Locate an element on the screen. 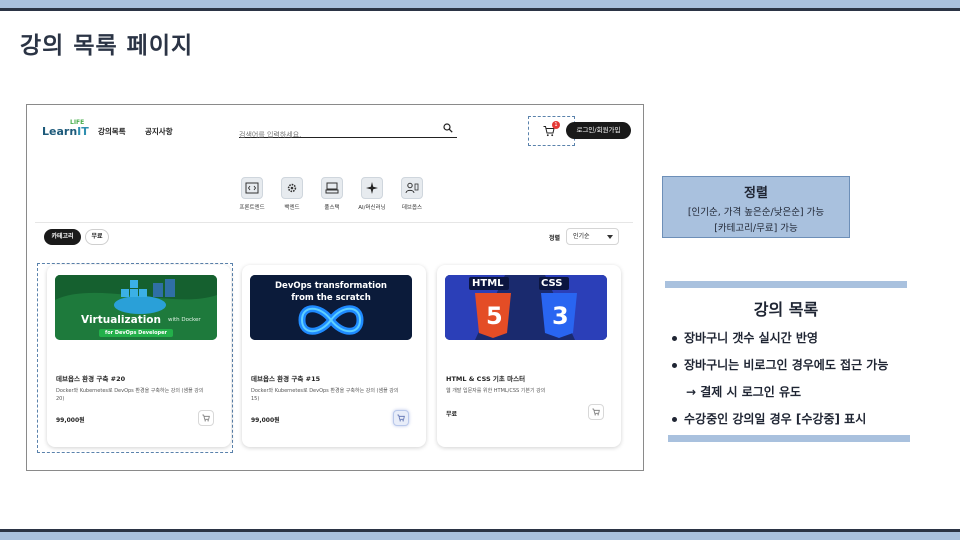 This screenshot has height=540, width=960. logo: LearnIT LIFE is located at coordinates (65, 128).